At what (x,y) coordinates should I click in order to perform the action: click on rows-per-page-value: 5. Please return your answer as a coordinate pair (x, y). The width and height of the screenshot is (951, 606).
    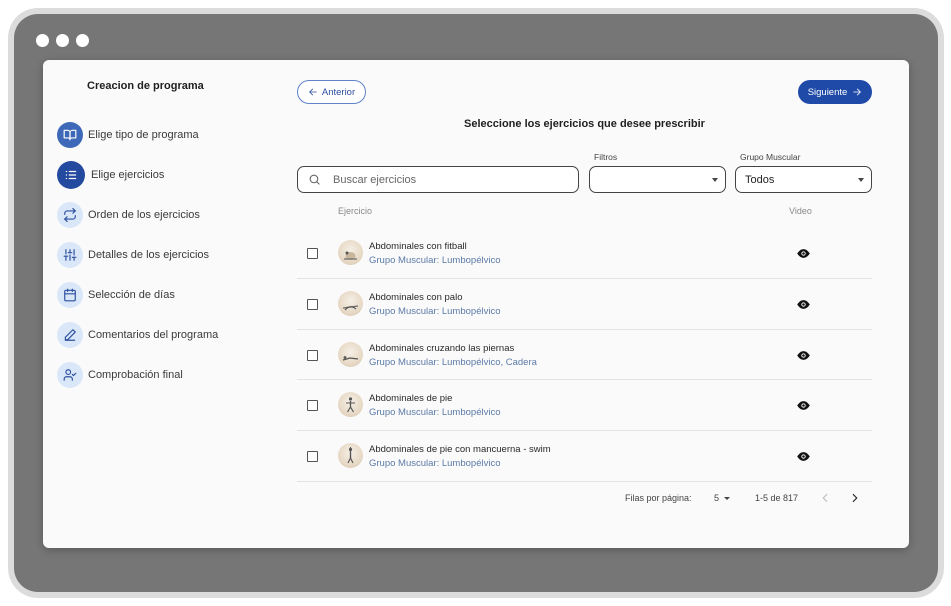
    Looking at the image, I should click on (717, 498).